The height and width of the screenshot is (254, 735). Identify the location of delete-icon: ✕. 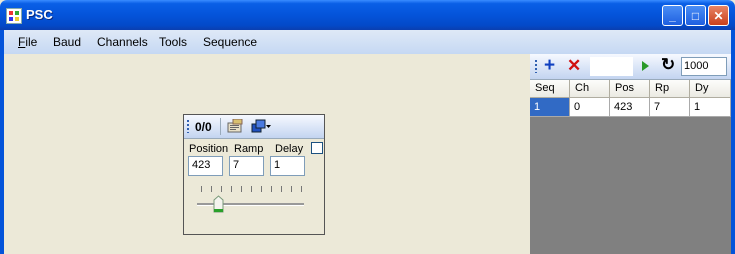
(574, 66).